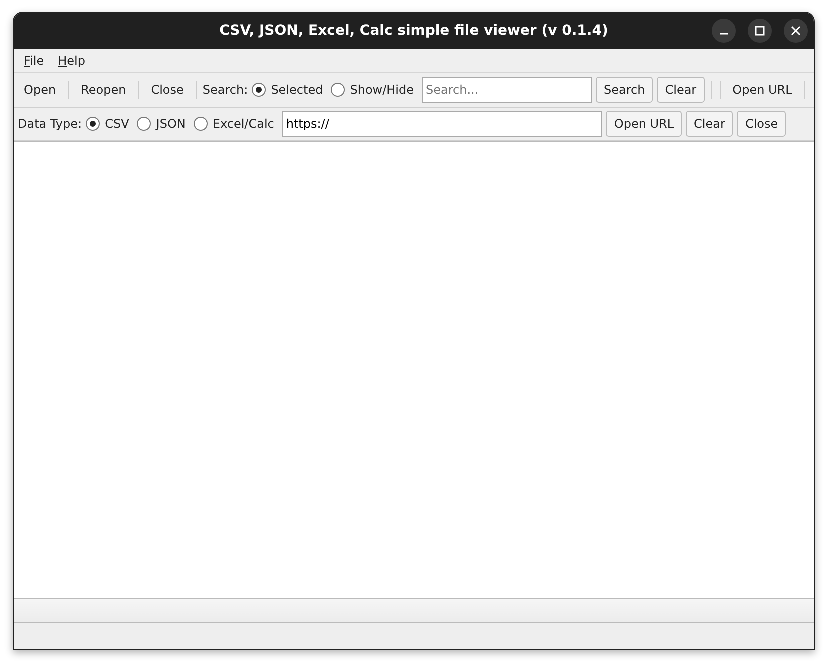 Image resolution: width=828 pixels, height=666 pixels. I want to click on maximize-button, so click(760, 31).